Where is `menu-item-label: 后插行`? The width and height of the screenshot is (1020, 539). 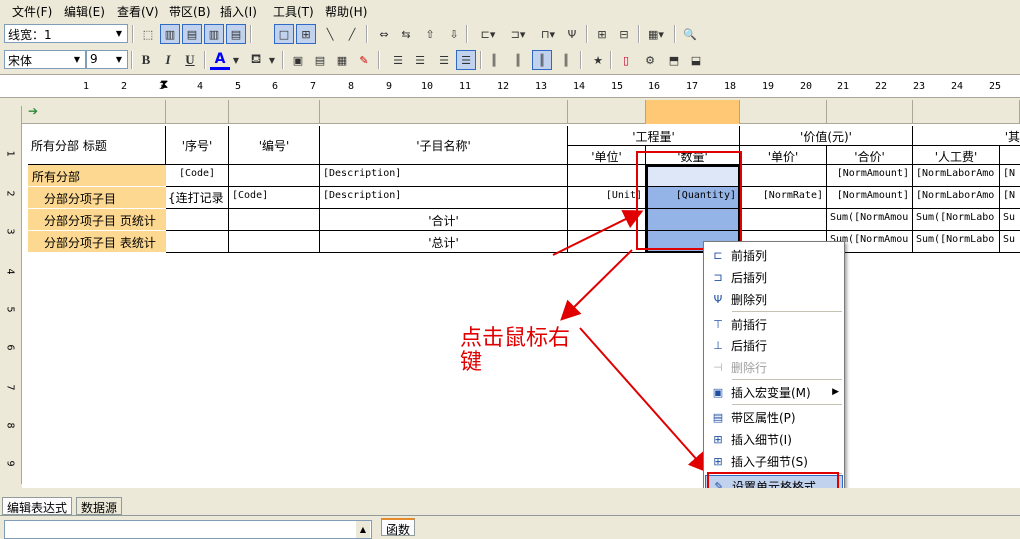 menu-item-label: 后插行 is located at coordinates (749, 345).